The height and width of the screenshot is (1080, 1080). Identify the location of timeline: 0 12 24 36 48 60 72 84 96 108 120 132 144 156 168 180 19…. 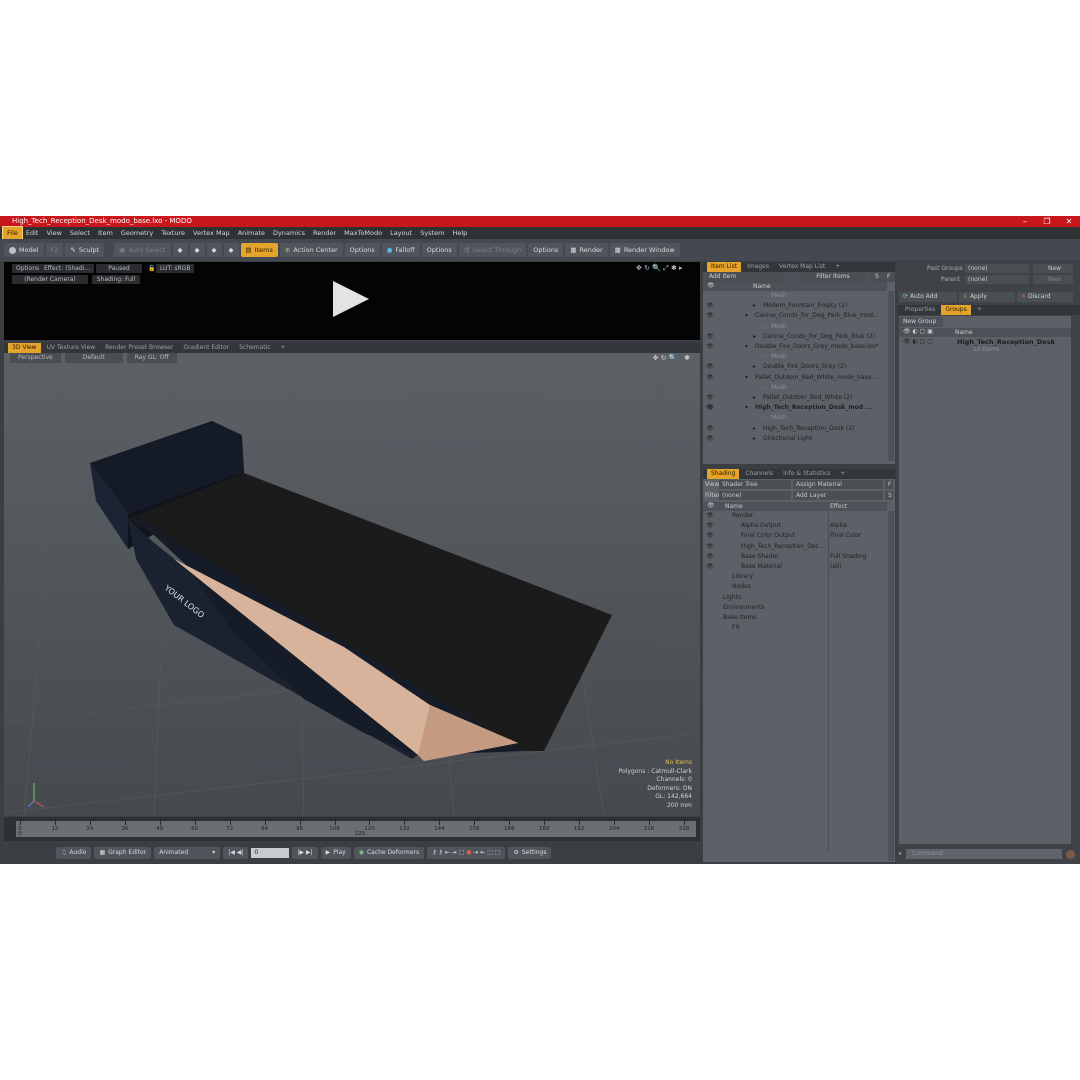
(352, 829).